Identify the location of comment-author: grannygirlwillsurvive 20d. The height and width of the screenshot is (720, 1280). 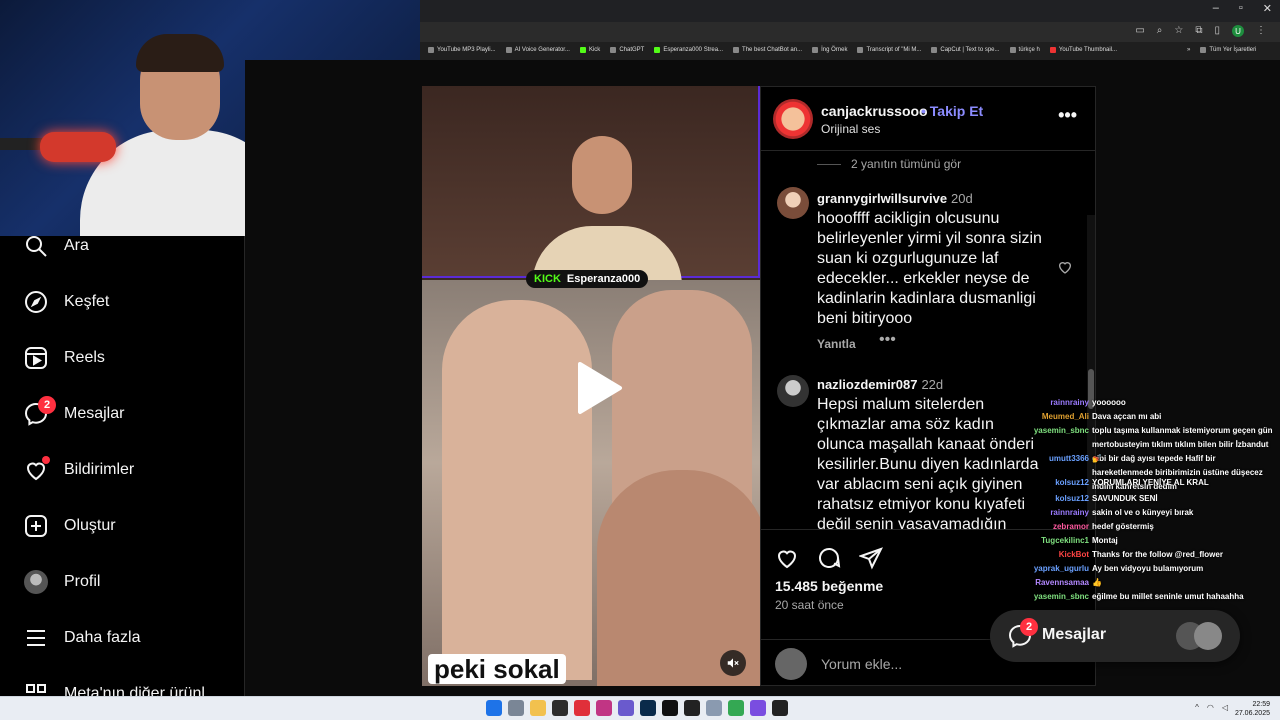
(895, 198).